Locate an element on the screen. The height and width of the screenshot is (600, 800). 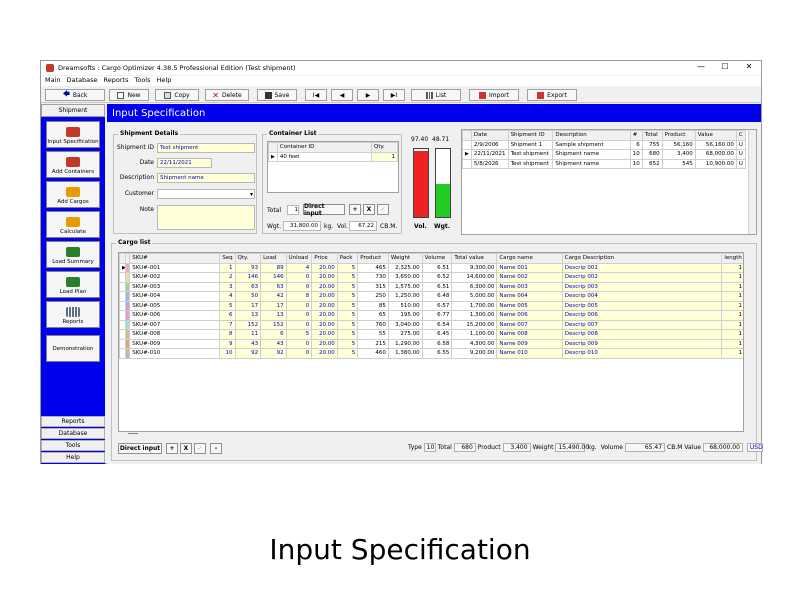
qty-cell: 146 is located at coordinates (248, 277).